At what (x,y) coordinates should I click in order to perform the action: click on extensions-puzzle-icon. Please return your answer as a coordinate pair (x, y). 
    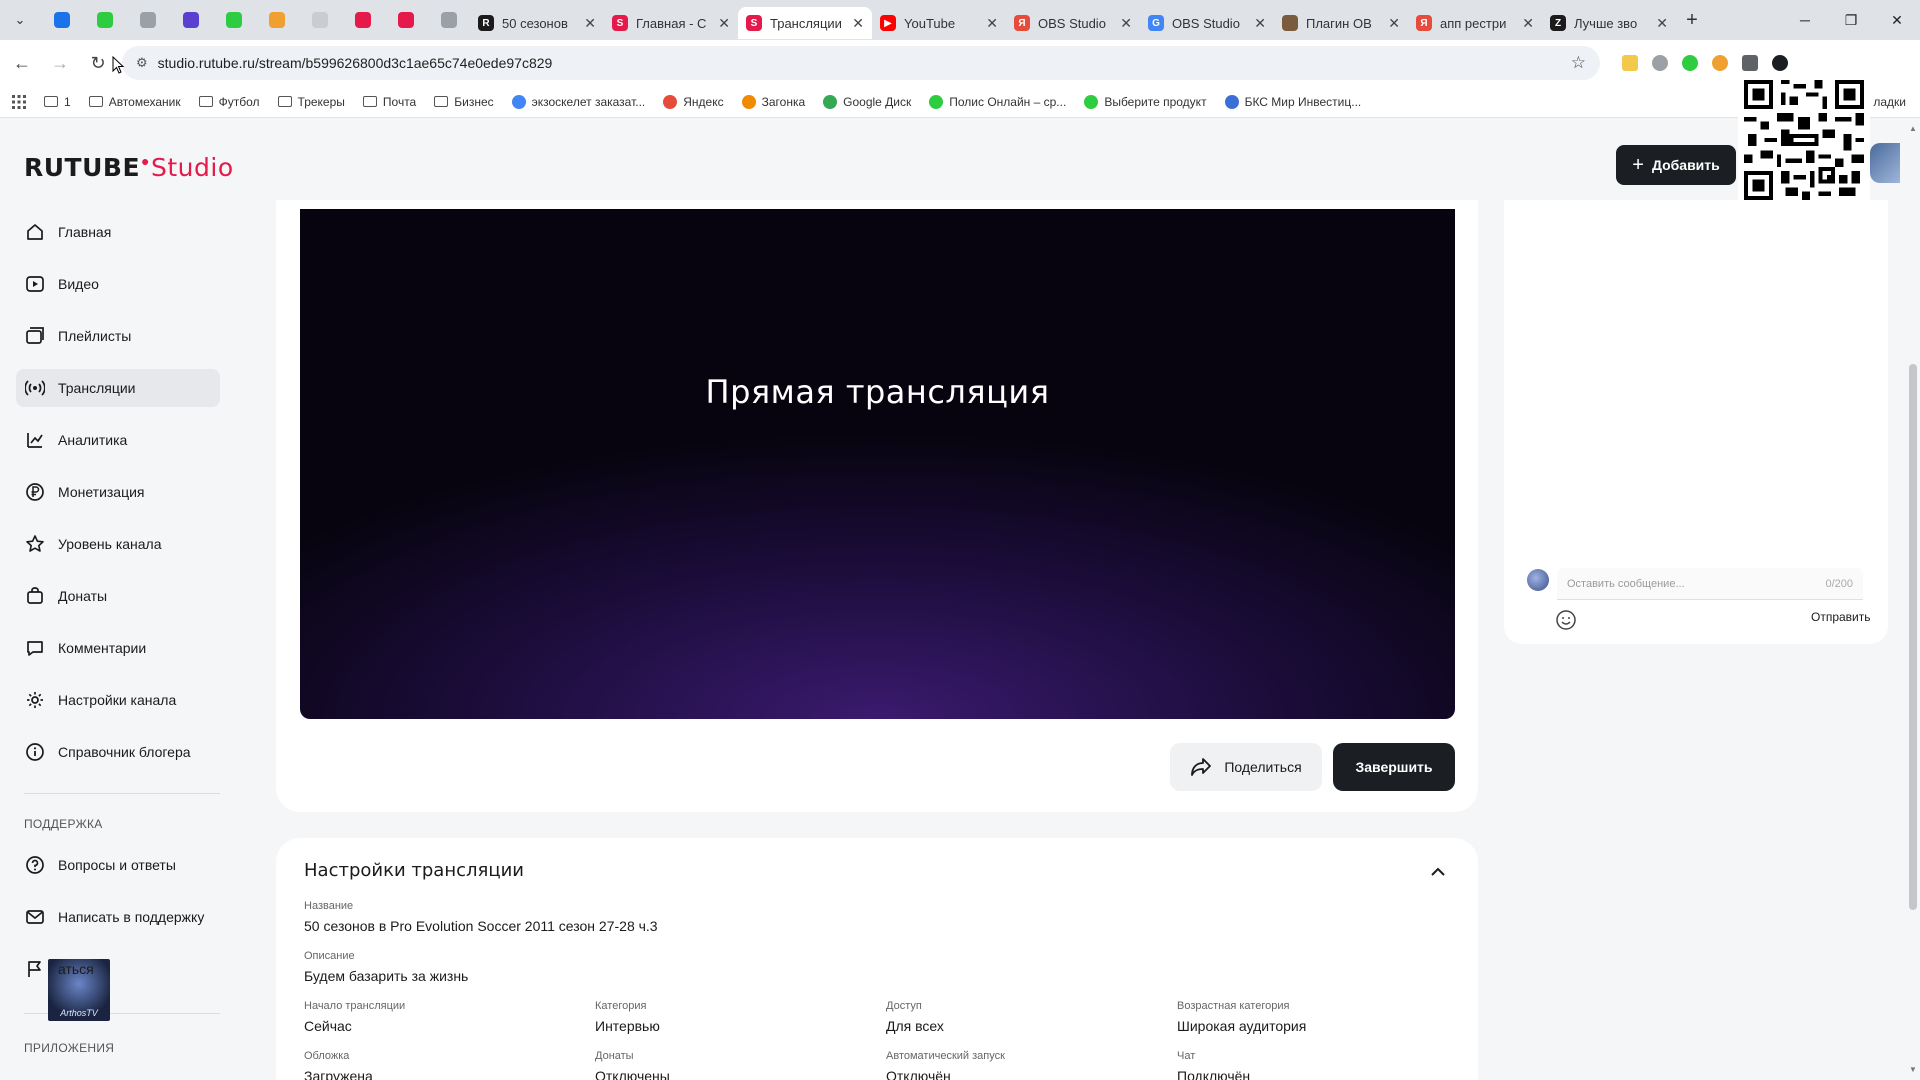
    Looking at the image, I should click on (1750, 63).